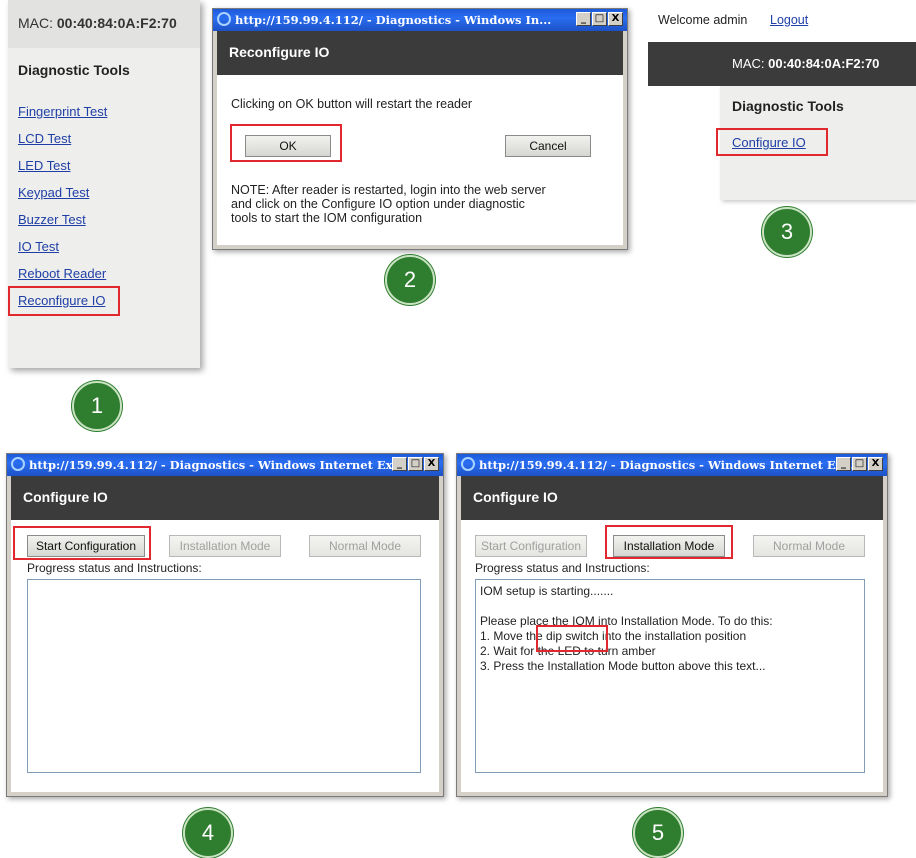 Image resolution: width=916 pixels, height=858 pixels. I want to click on status-line, so click(670, 606).